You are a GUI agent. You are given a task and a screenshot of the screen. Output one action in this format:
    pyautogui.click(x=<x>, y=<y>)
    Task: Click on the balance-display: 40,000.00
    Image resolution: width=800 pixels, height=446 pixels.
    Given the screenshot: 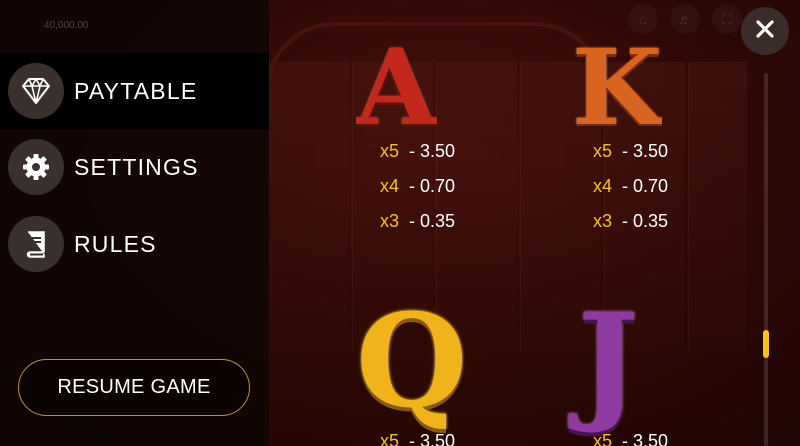 What is the action you would take?
    pyautogui.click(x=66, y=25)
    